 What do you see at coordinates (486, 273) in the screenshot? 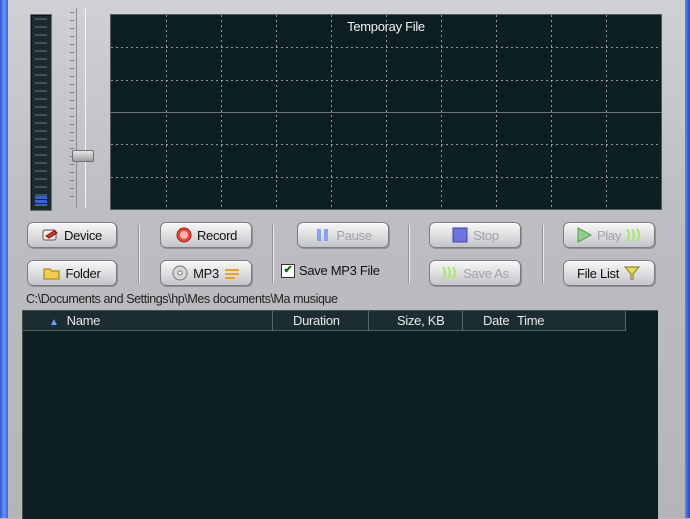
I see `save-as-label: Save As` at bounding box center [486, 273].